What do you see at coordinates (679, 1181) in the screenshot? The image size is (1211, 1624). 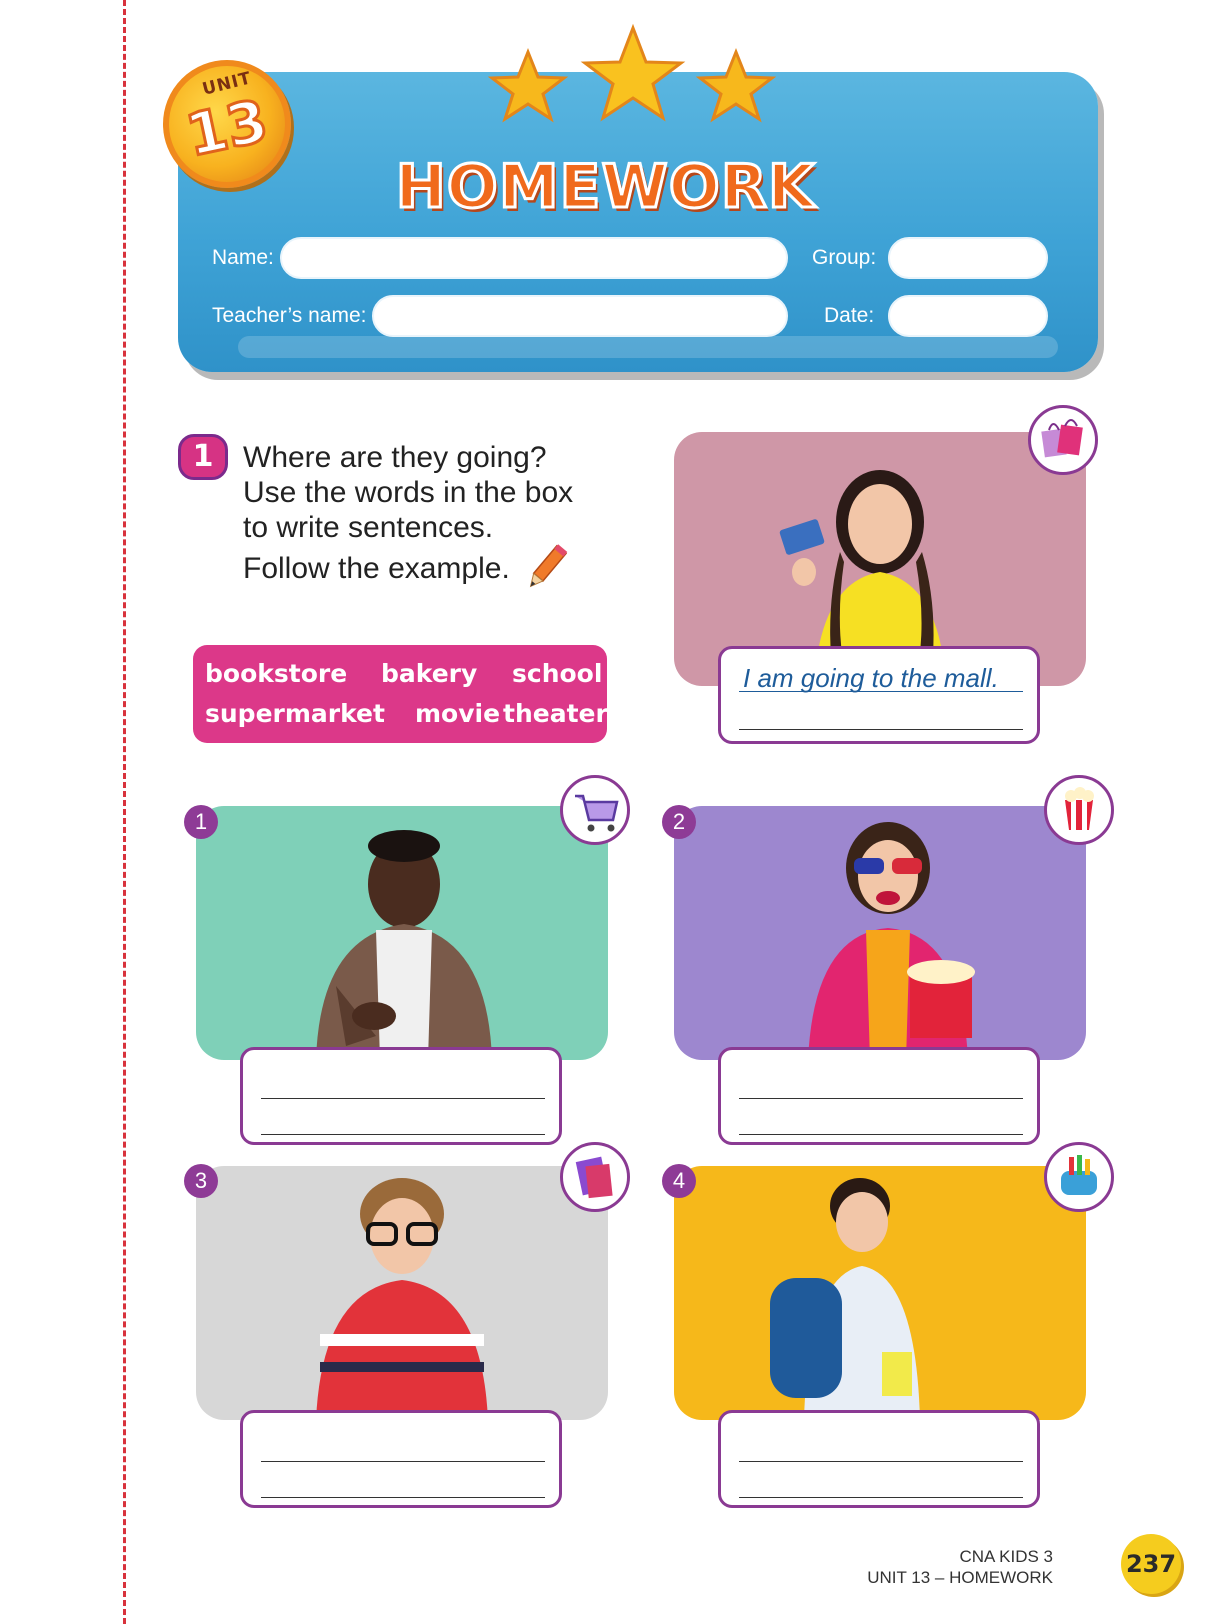 I see `item-number-4: 4` at bounding box center [679, 1181].